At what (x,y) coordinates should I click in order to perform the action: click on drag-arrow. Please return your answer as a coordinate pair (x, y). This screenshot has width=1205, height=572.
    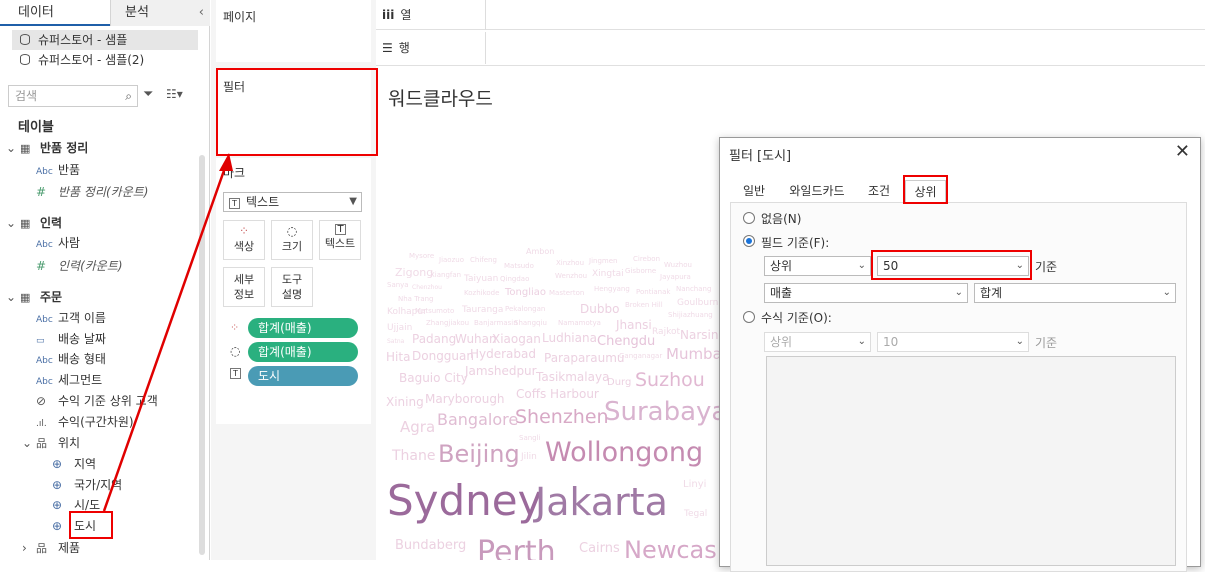
    Looking at the image, I should click on (167, 332).